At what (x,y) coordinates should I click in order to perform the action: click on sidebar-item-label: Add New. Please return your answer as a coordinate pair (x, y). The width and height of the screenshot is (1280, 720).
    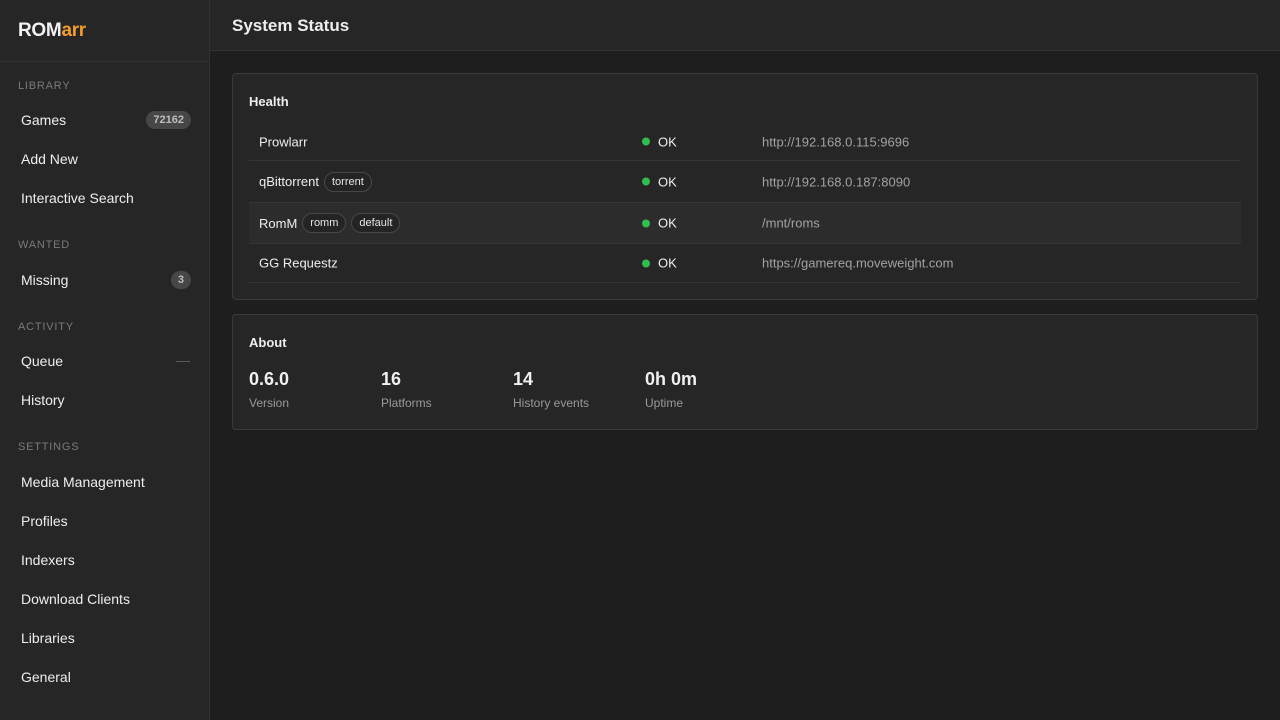
    Looking at the image, I should click on (49, 158).